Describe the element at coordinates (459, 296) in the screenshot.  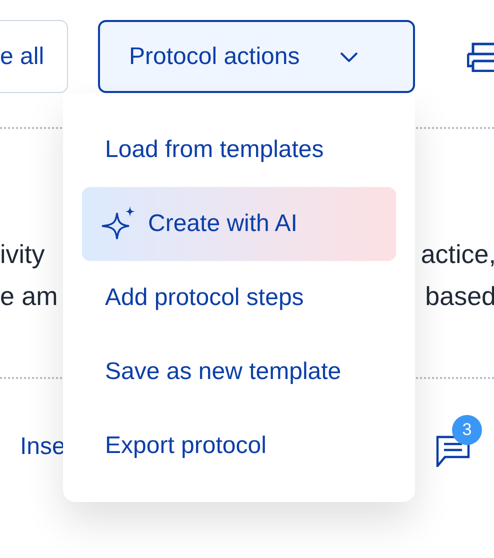
I see `text-fragment: based` at that location.